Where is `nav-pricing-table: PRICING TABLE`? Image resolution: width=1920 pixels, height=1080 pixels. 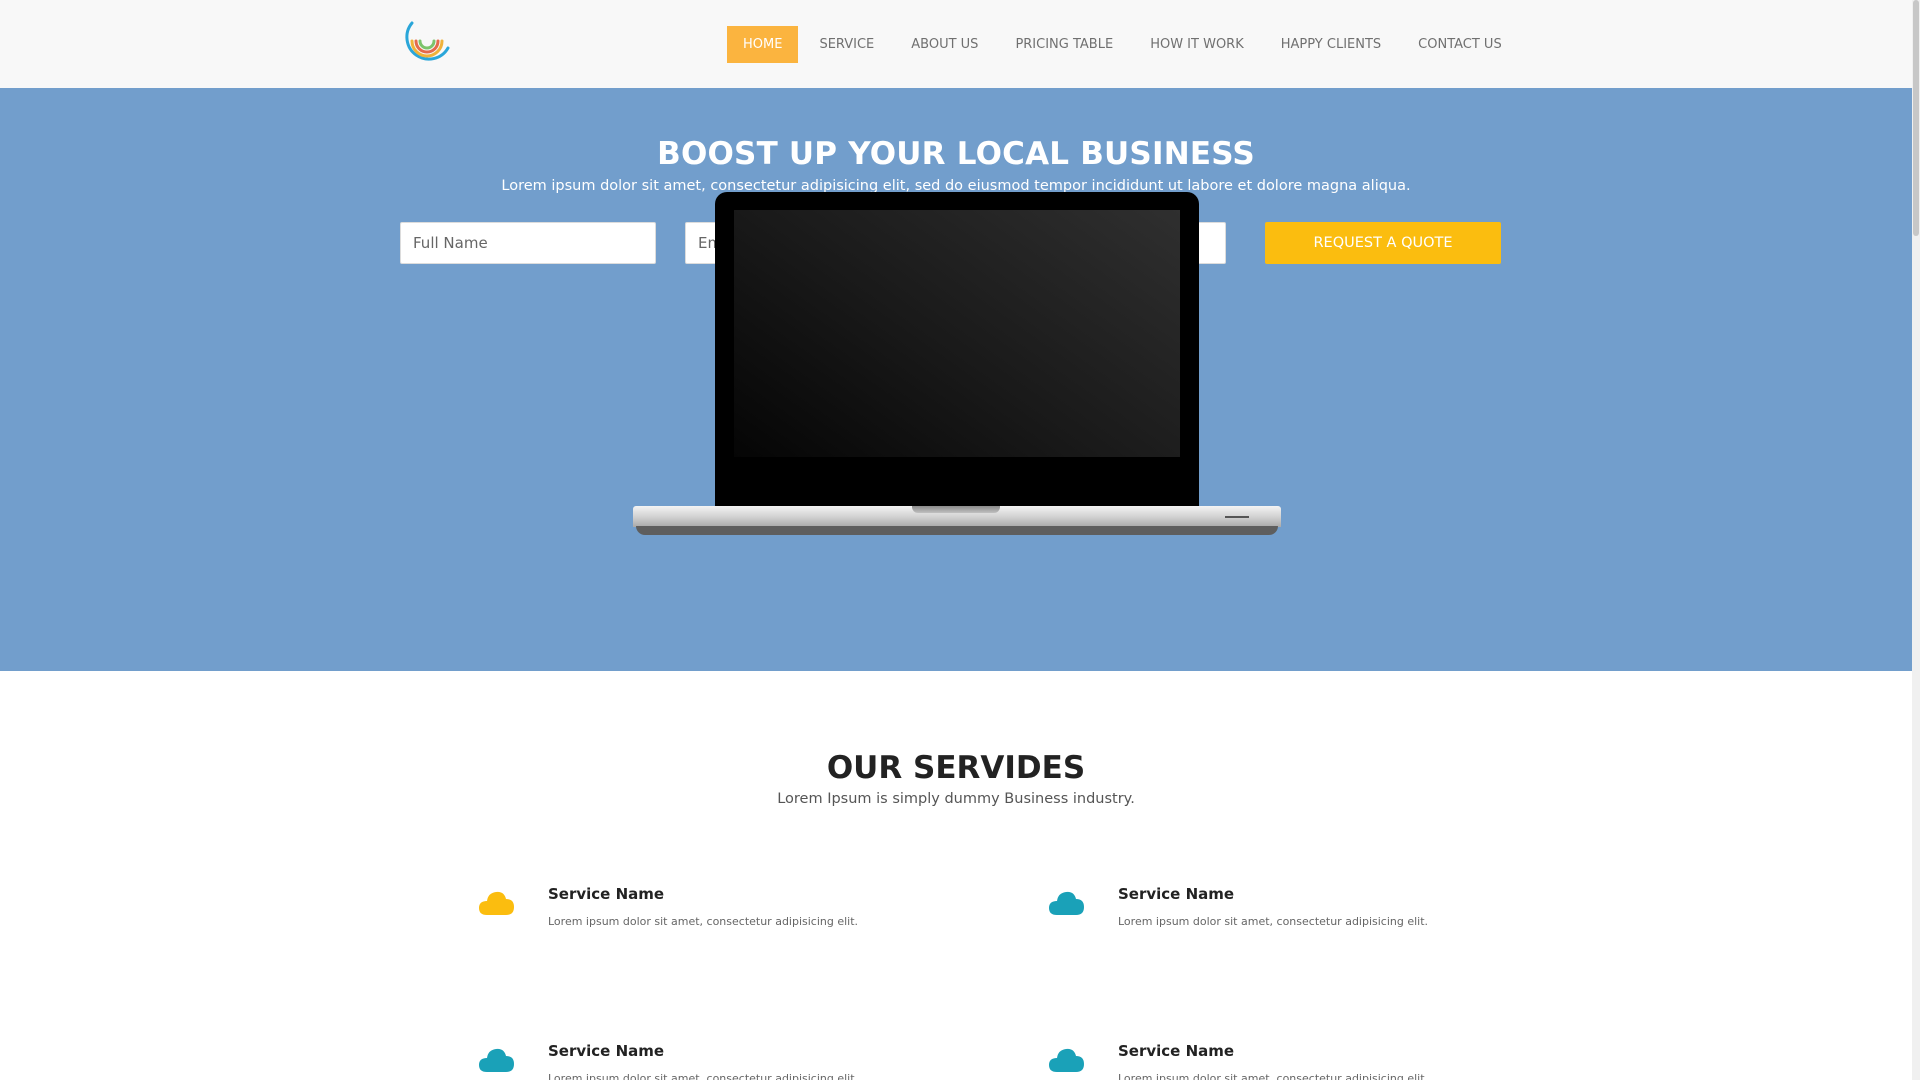 nav-pricing-table: PRICING TABLE is located at coordinates (1064, 44).